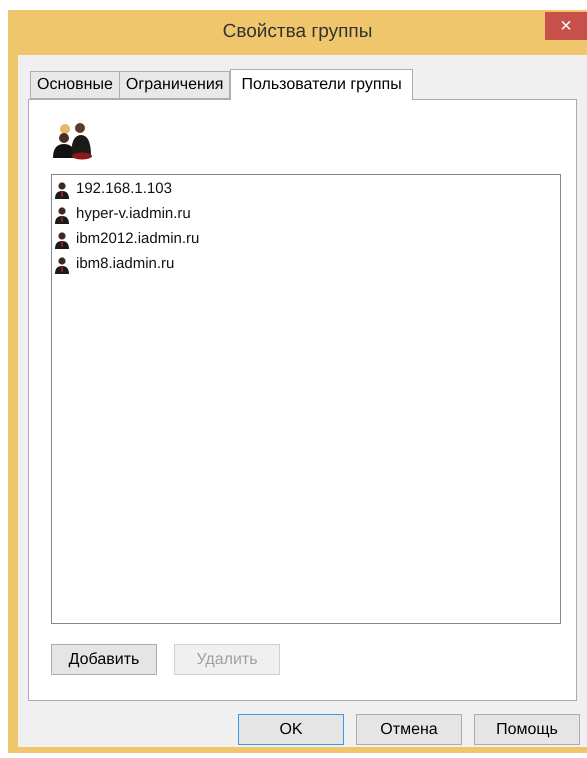 Image resolution: width=587 pixels, height=758 pixels. Describe the element at coordinates (138, 239) in the screenshot. I see `member-item: ibm2012.iadmin.ru` at that location.